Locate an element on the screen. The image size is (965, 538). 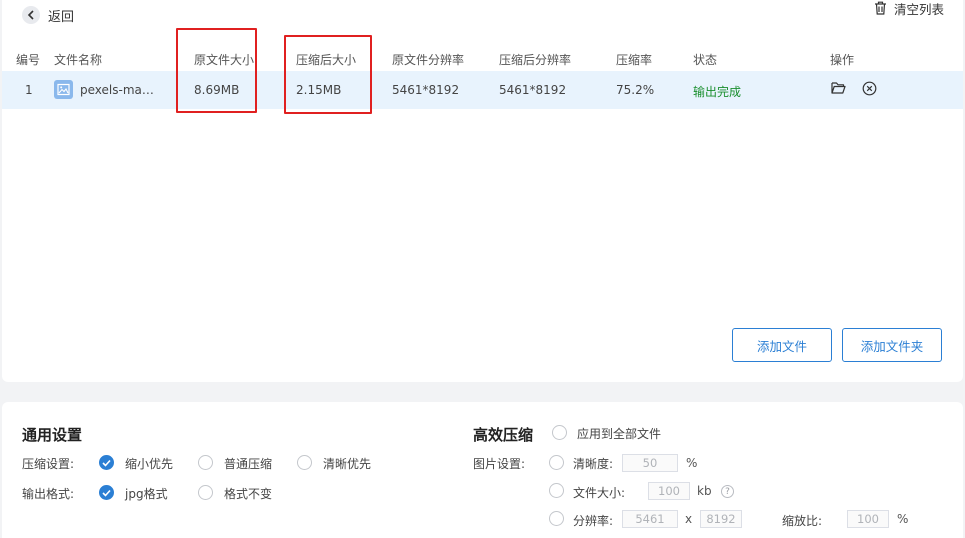
col-ratio: 压缩率 is located at coordinates (634, 60).